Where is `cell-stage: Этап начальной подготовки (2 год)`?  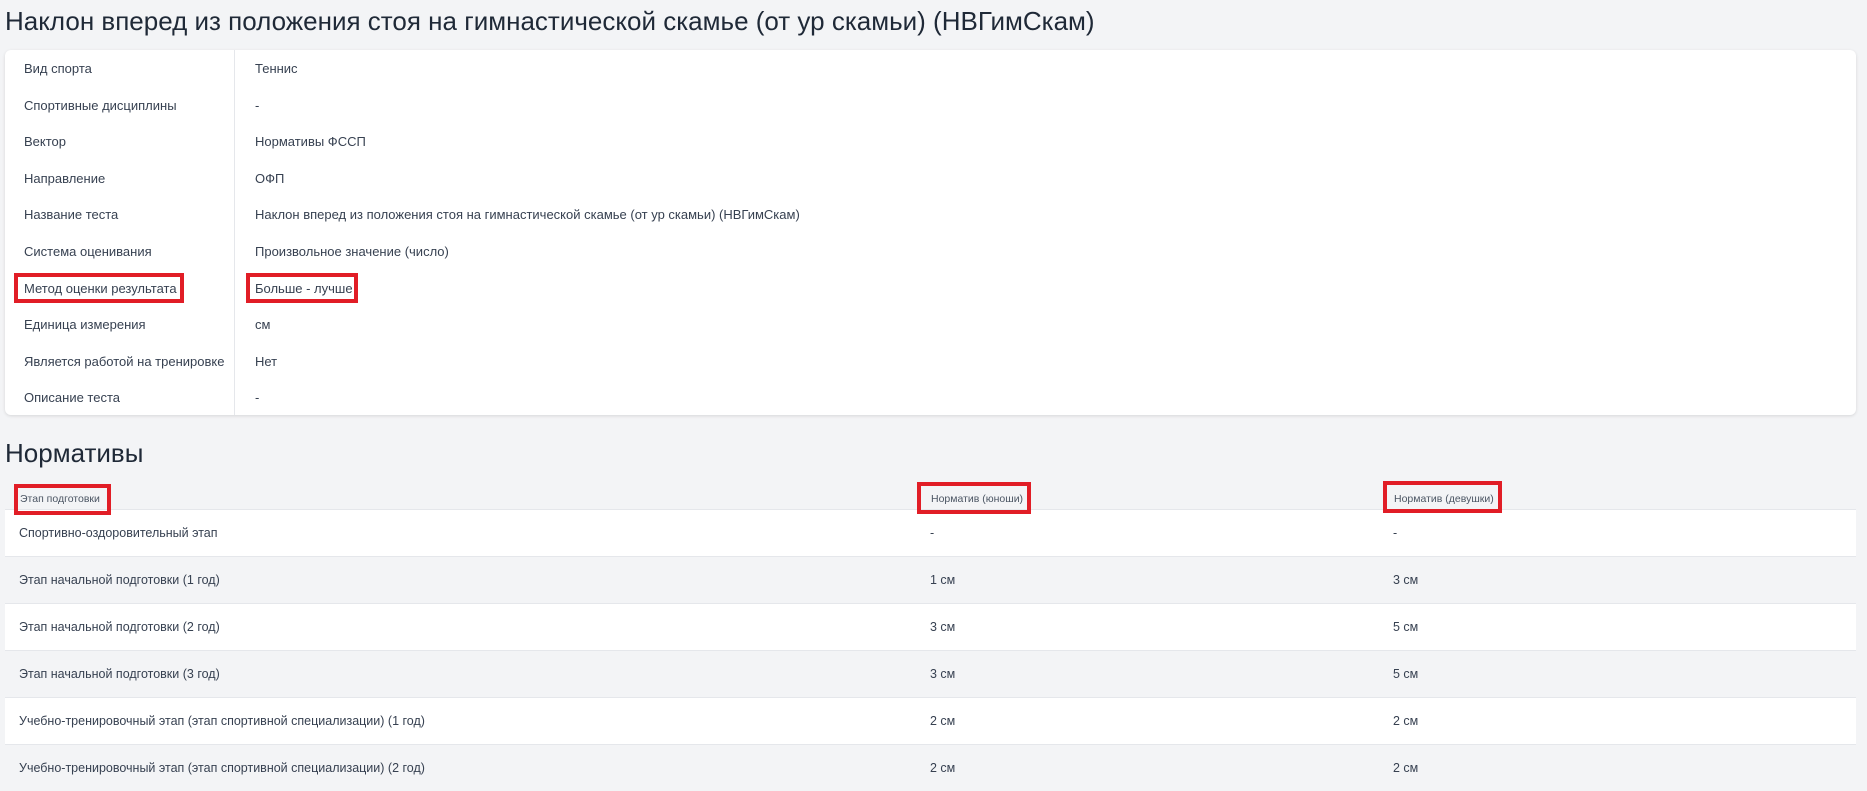 cell-stage: Этап начальной подготовки (2 год) is located at coordinates (119, 627).